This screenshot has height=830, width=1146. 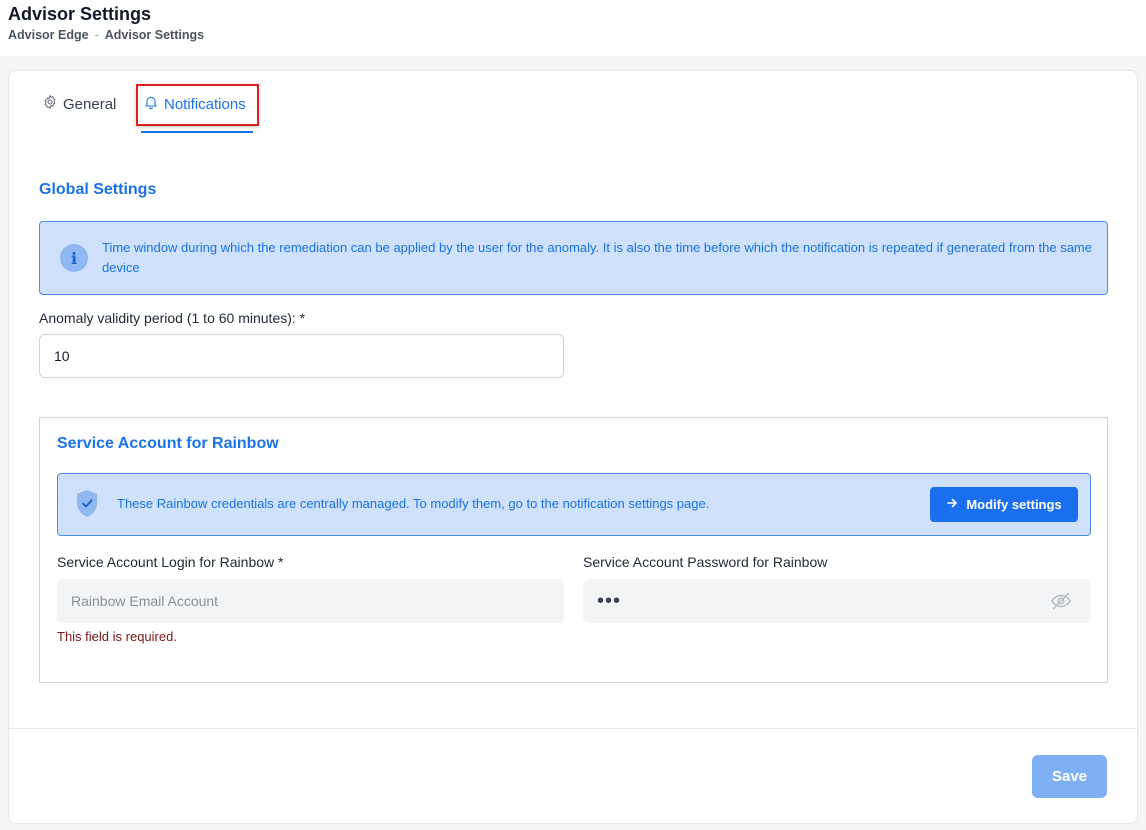 I want to click on login-error-text: This field is required., so click(x=117, y=636).